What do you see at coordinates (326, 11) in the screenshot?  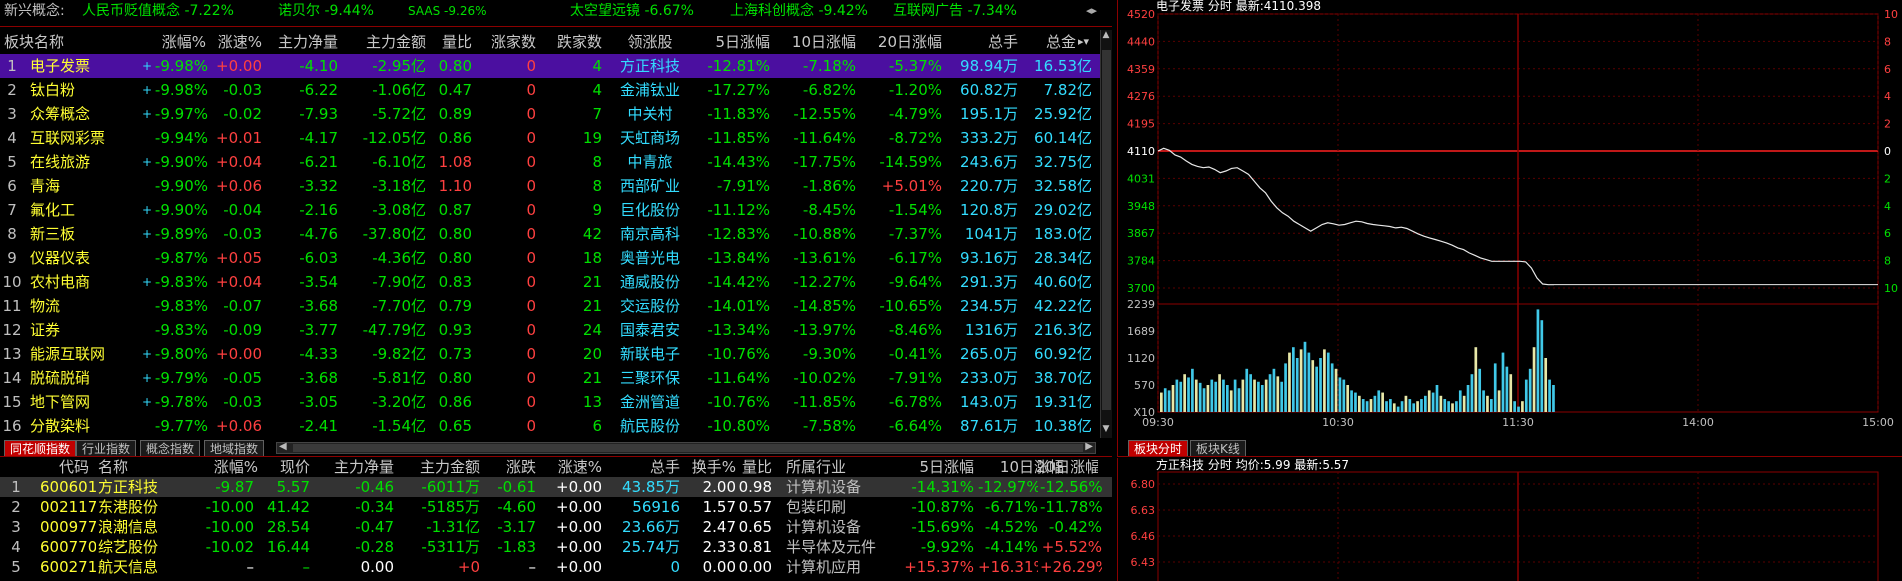 I see `ticker-item: 诺贝尔 -9.44%` at bounding box center [326, 11].